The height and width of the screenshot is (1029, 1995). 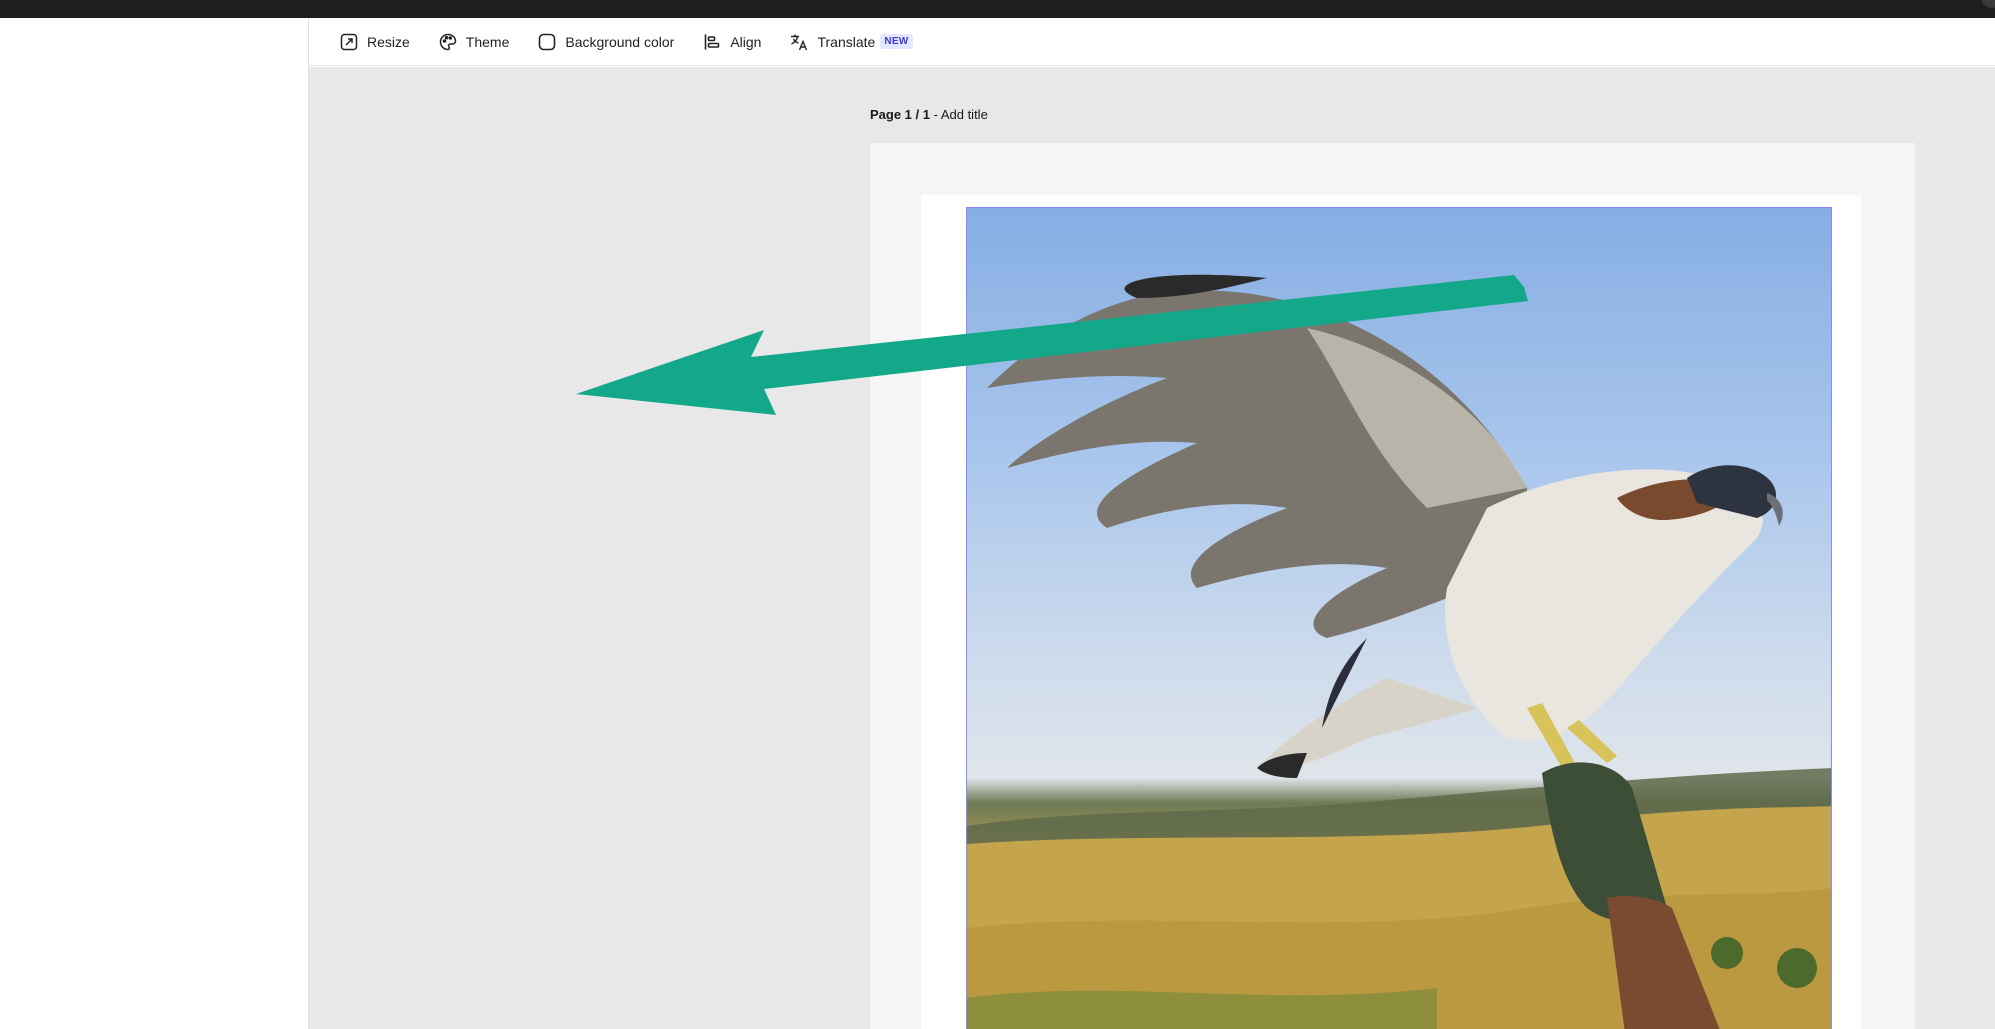 I want to click on background-color-icon, so click(x=547, y=42).